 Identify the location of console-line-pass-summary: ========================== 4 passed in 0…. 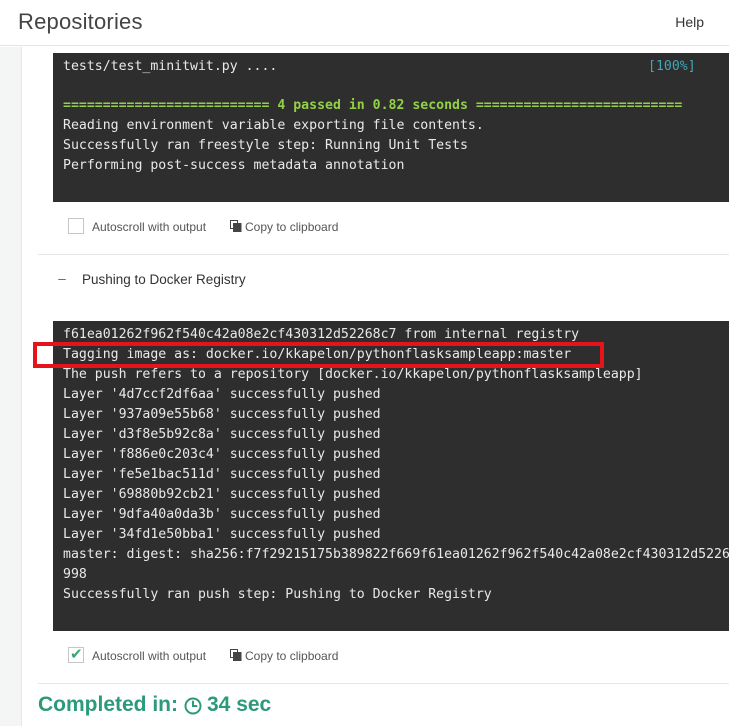
(373, 105).